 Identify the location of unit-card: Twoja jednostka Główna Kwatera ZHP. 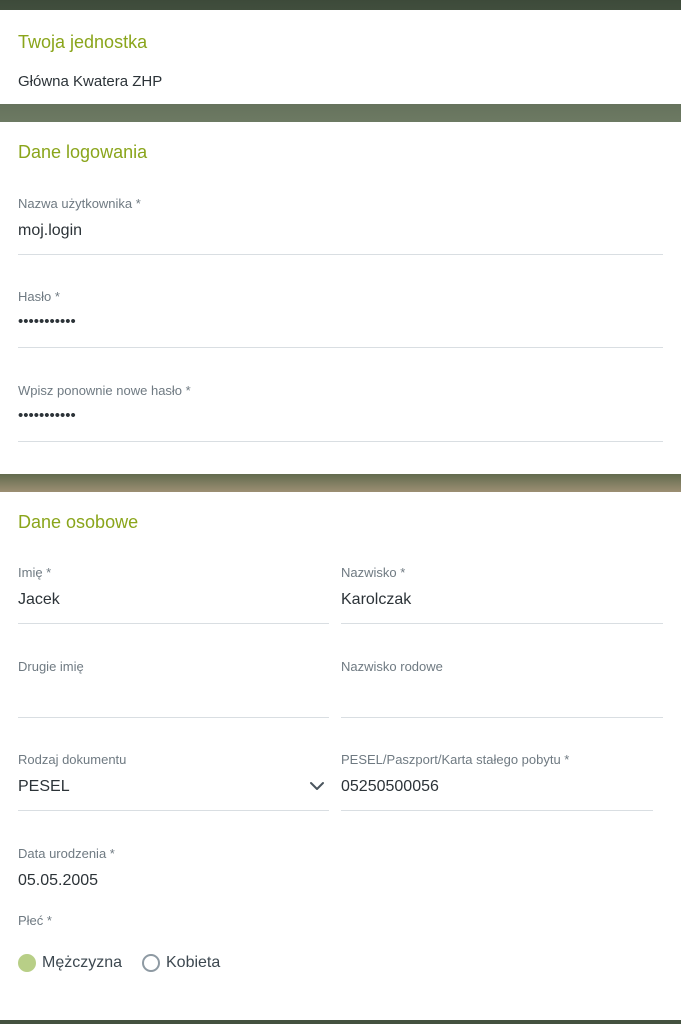
(340, 57).